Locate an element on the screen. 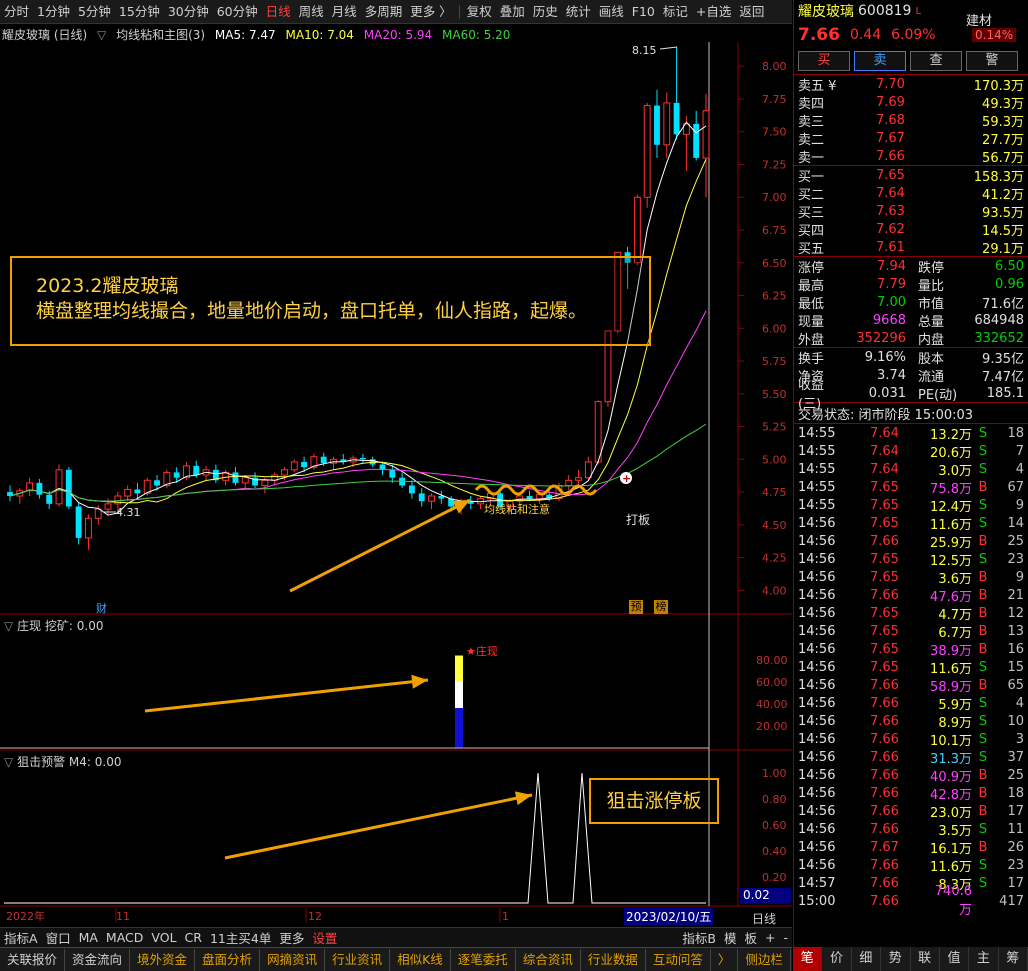 Image resolution: width=1028 pixels, height=971 pixels. stat-value: 3.74 is located at coordinates (891, 375).